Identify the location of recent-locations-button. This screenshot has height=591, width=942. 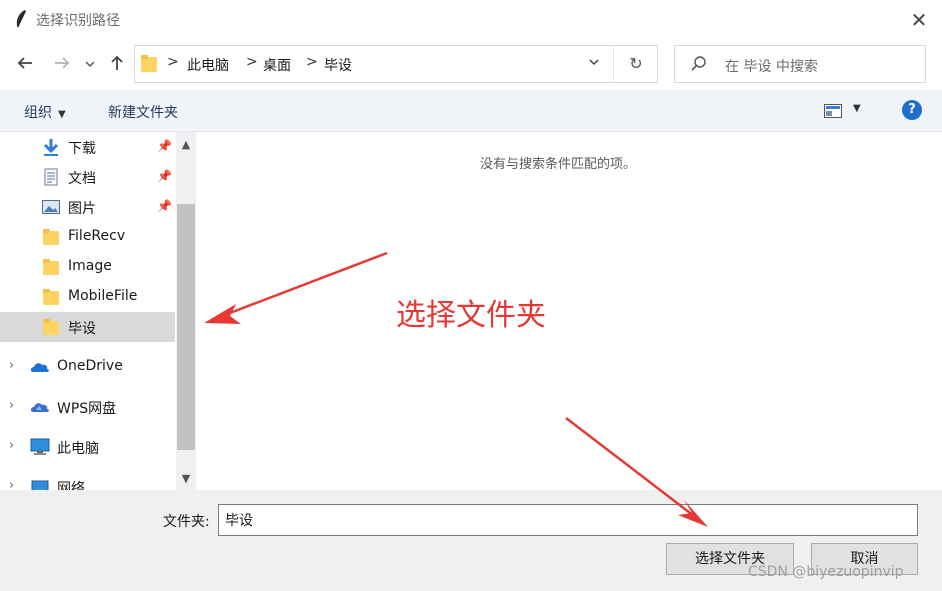
(90, 65).